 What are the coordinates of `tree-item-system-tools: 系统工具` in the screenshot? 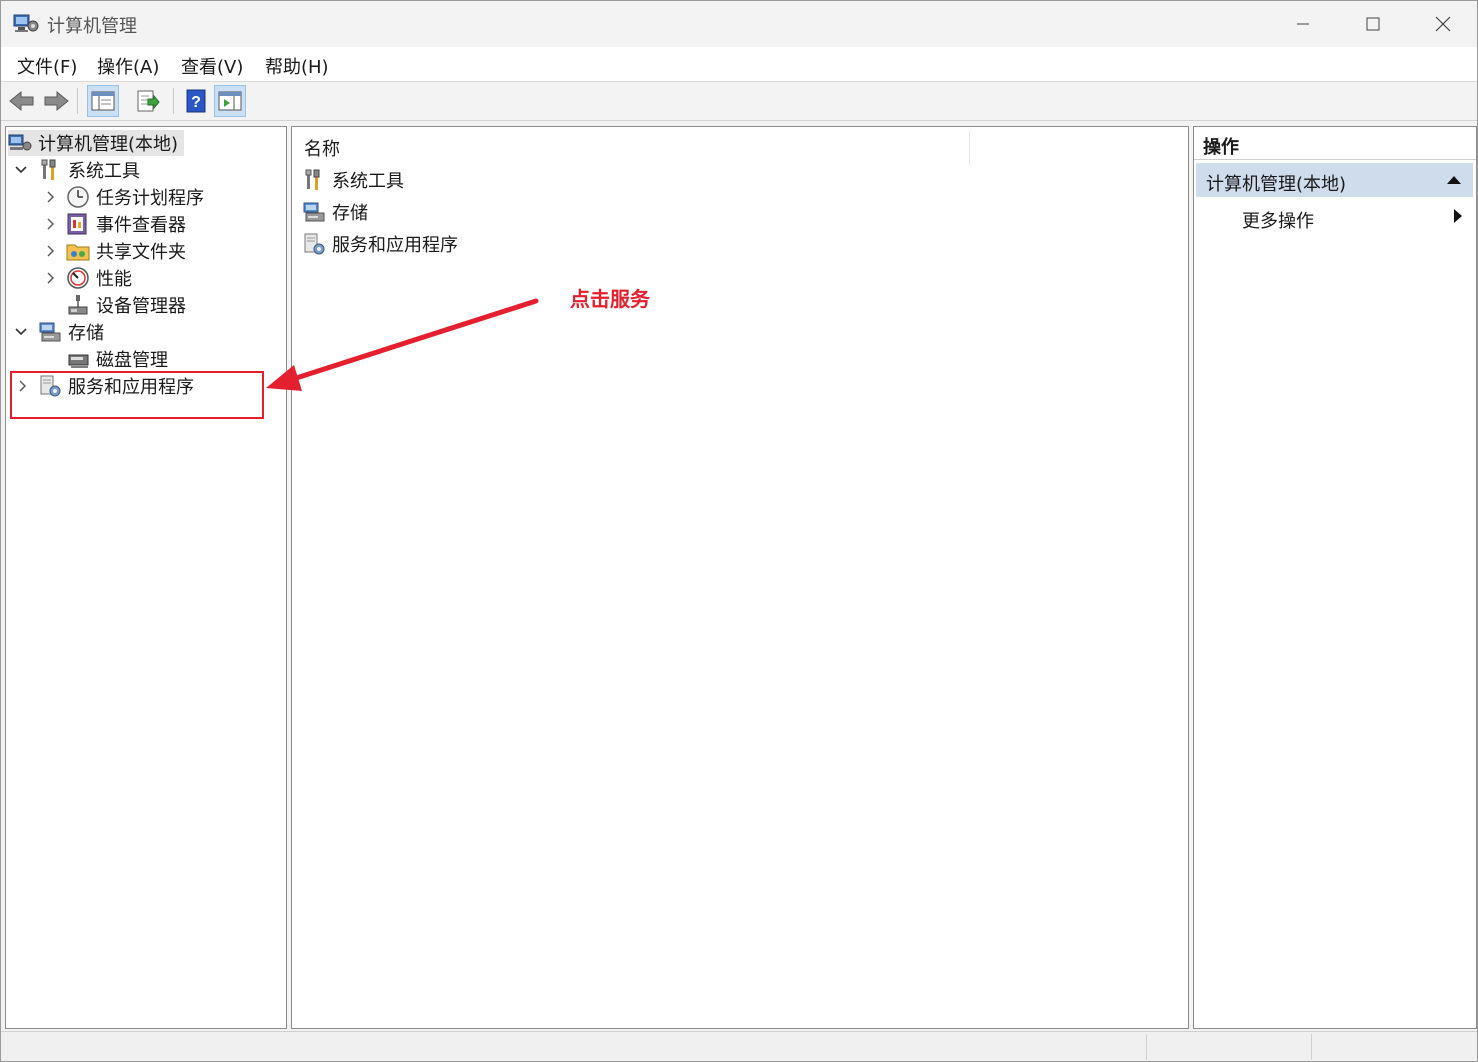 It's located at (89, 170).